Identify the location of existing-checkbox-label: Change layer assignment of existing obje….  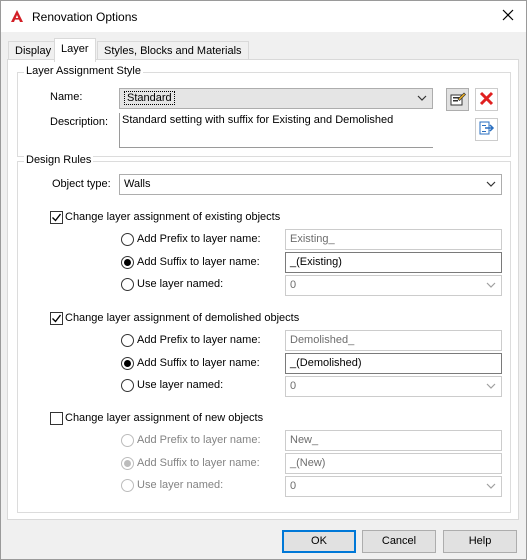
(173, 217).